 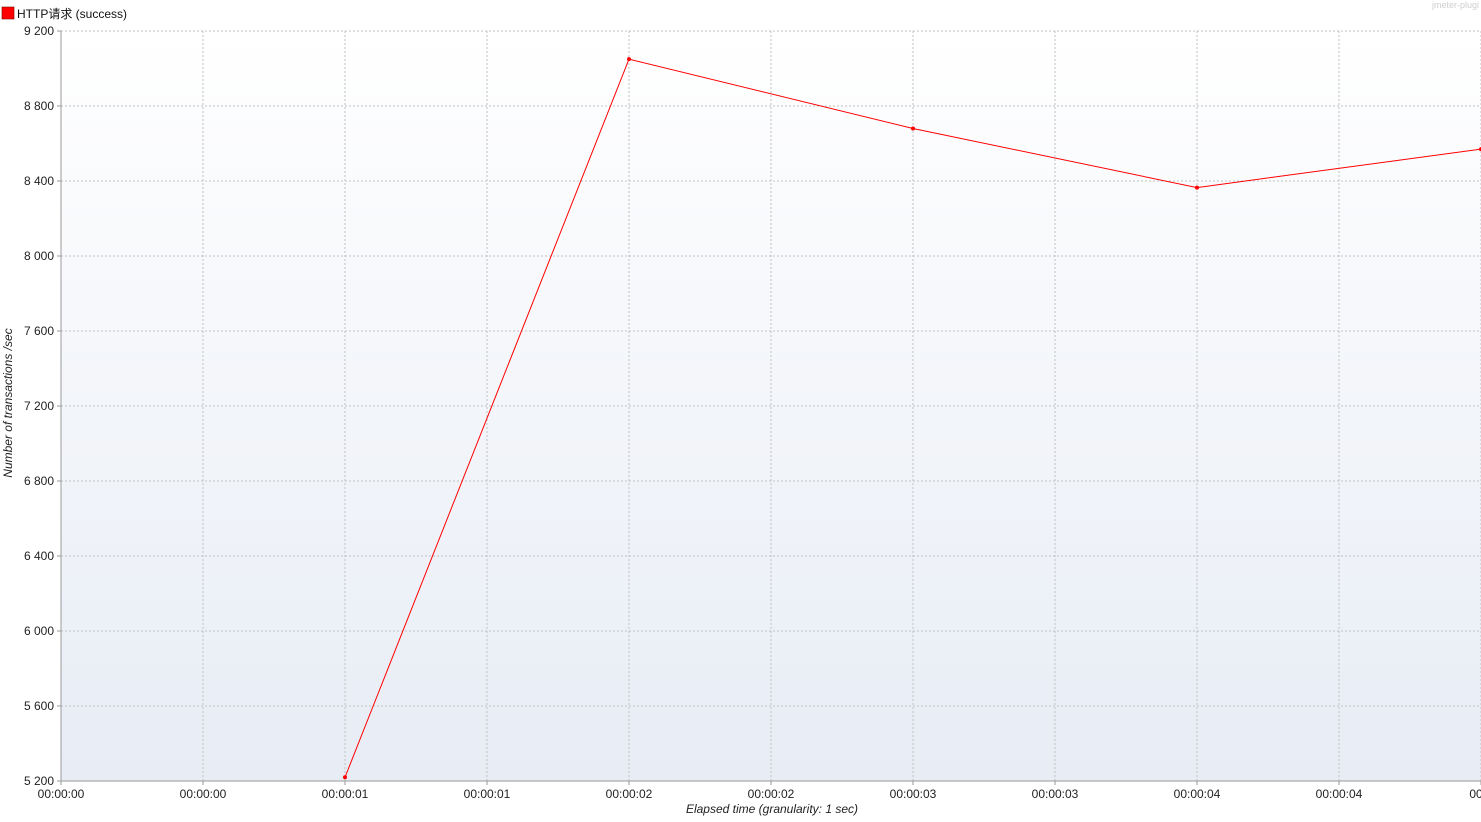 I want to click on legend: HTTP请求 (success), so click(x=64, y=13).